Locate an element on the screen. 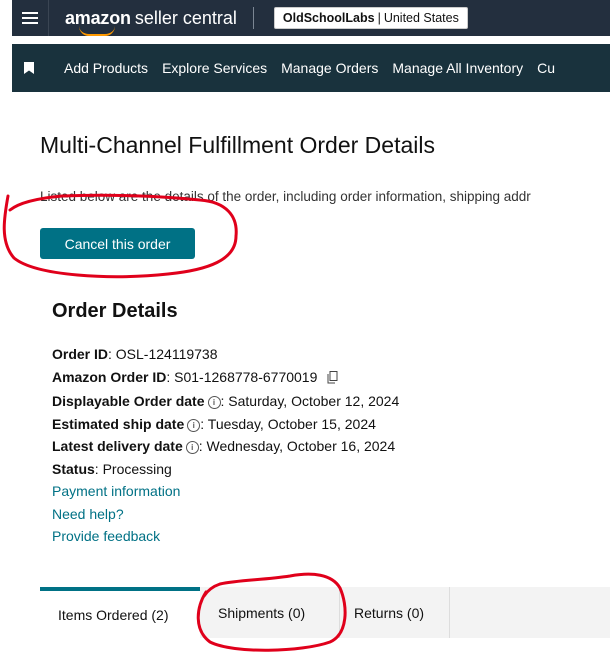 This screenshot has width=610, height=653. status-label: Status is located at coordinates (73, 468).